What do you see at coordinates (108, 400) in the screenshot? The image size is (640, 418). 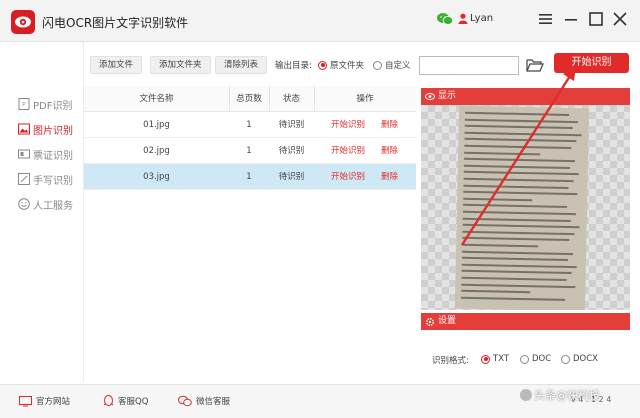 I see `qq-icon` at bounding box center [108, 400].